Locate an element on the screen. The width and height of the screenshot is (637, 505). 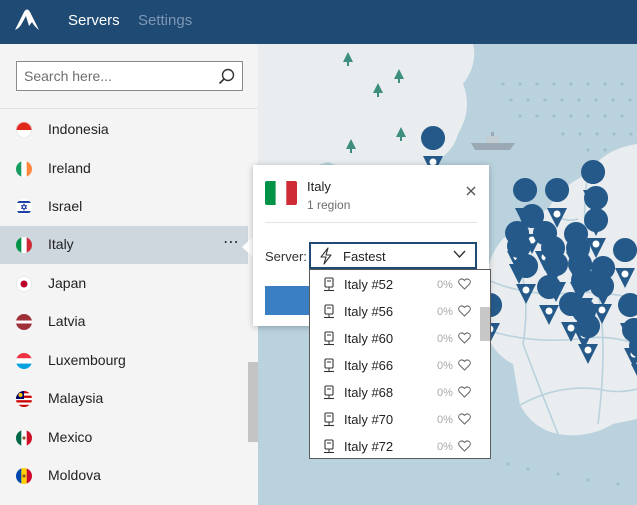
server-name: Italy #56 is located at coordinates (369, 311).